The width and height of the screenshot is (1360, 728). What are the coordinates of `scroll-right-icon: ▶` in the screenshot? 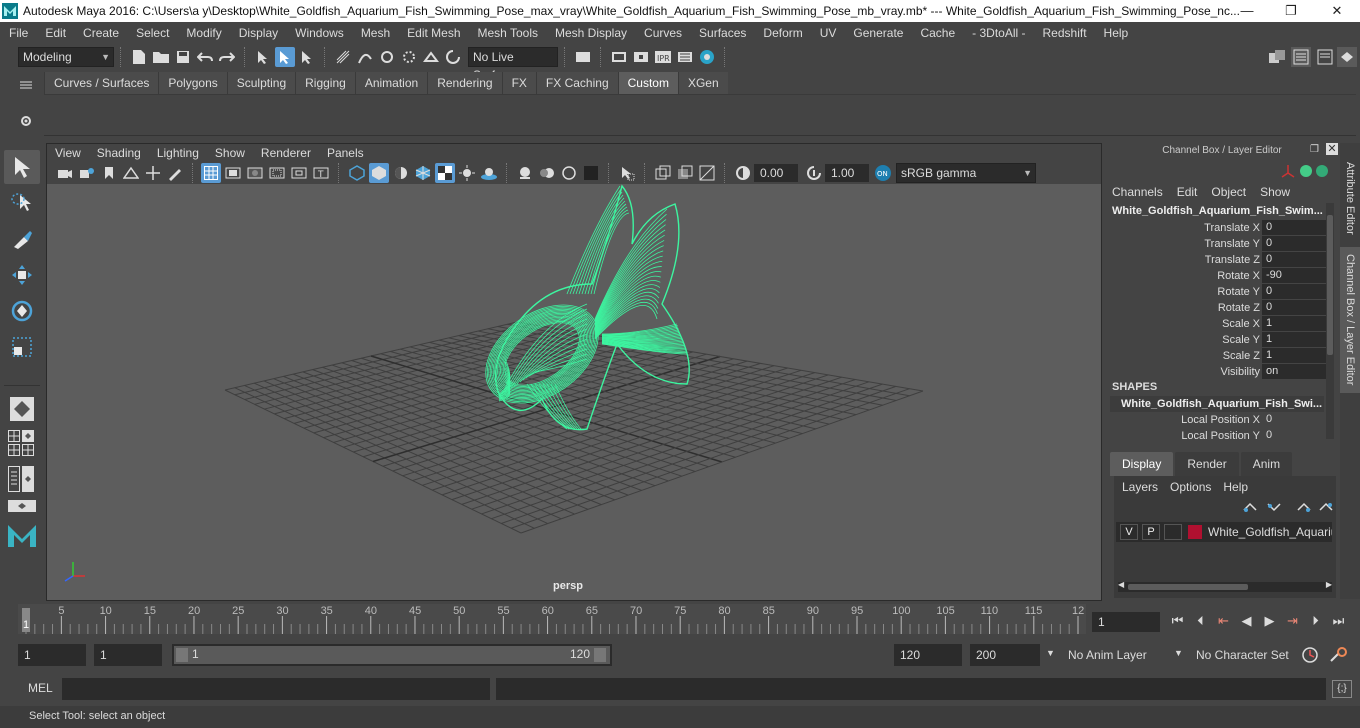 It's located at (1329, 584).